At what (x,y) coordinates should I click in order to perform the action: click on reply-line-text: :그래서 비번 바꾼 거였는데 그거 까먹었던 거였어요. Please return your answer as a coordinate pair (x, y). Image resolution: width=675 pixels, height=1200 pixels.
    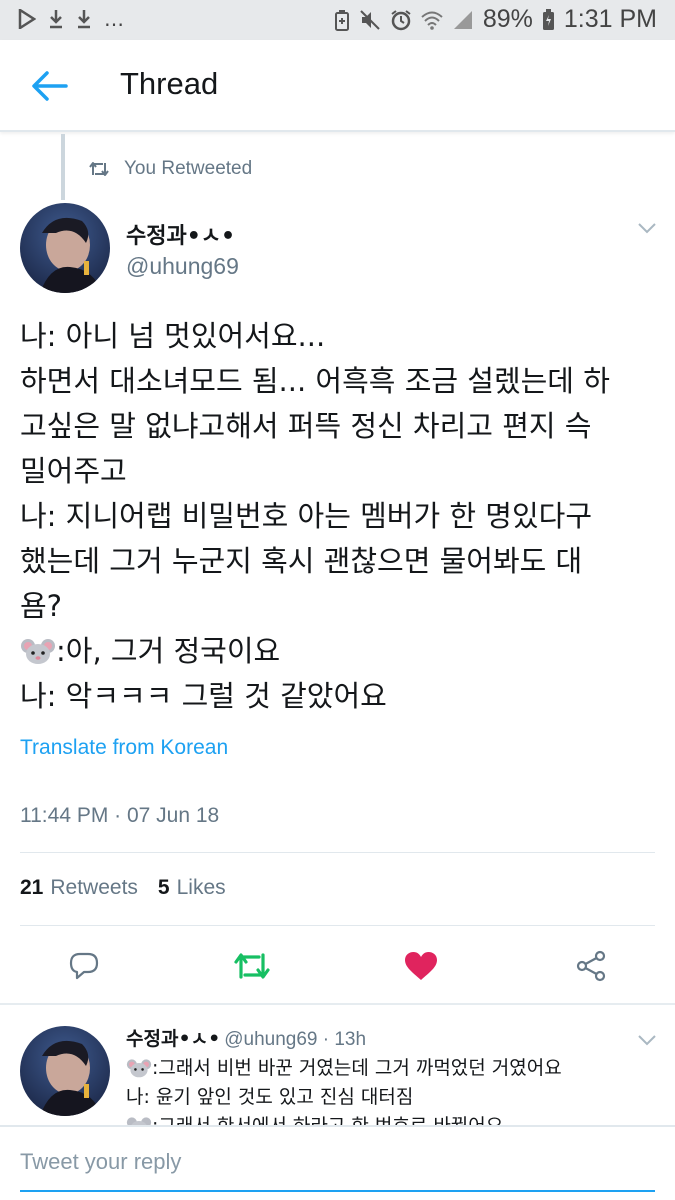
    Looking at the image, I should click on (357, 1068).